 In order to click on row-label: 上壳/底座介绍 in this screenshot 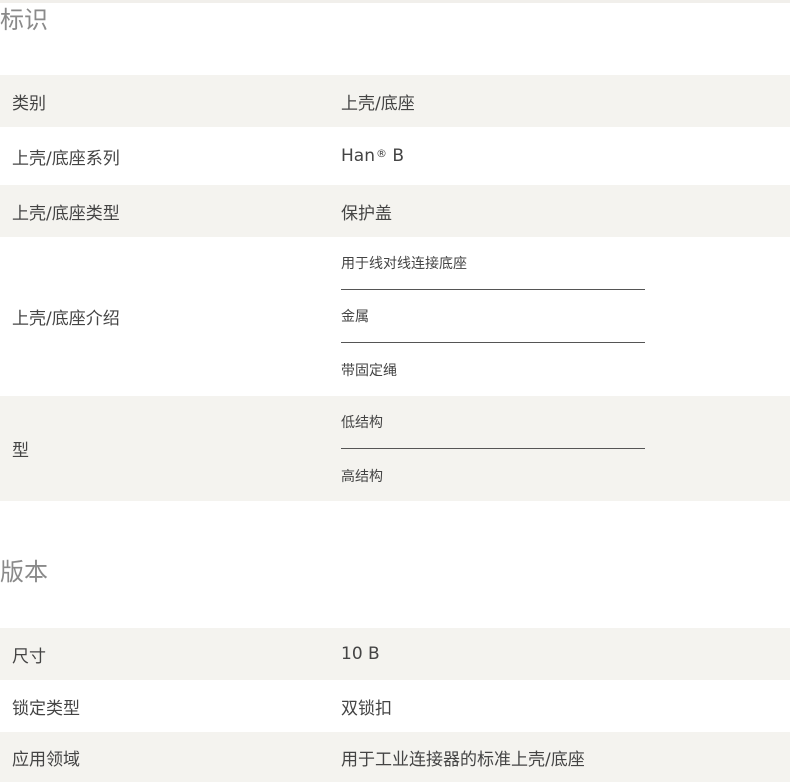, I will do `click(66, 319)`.